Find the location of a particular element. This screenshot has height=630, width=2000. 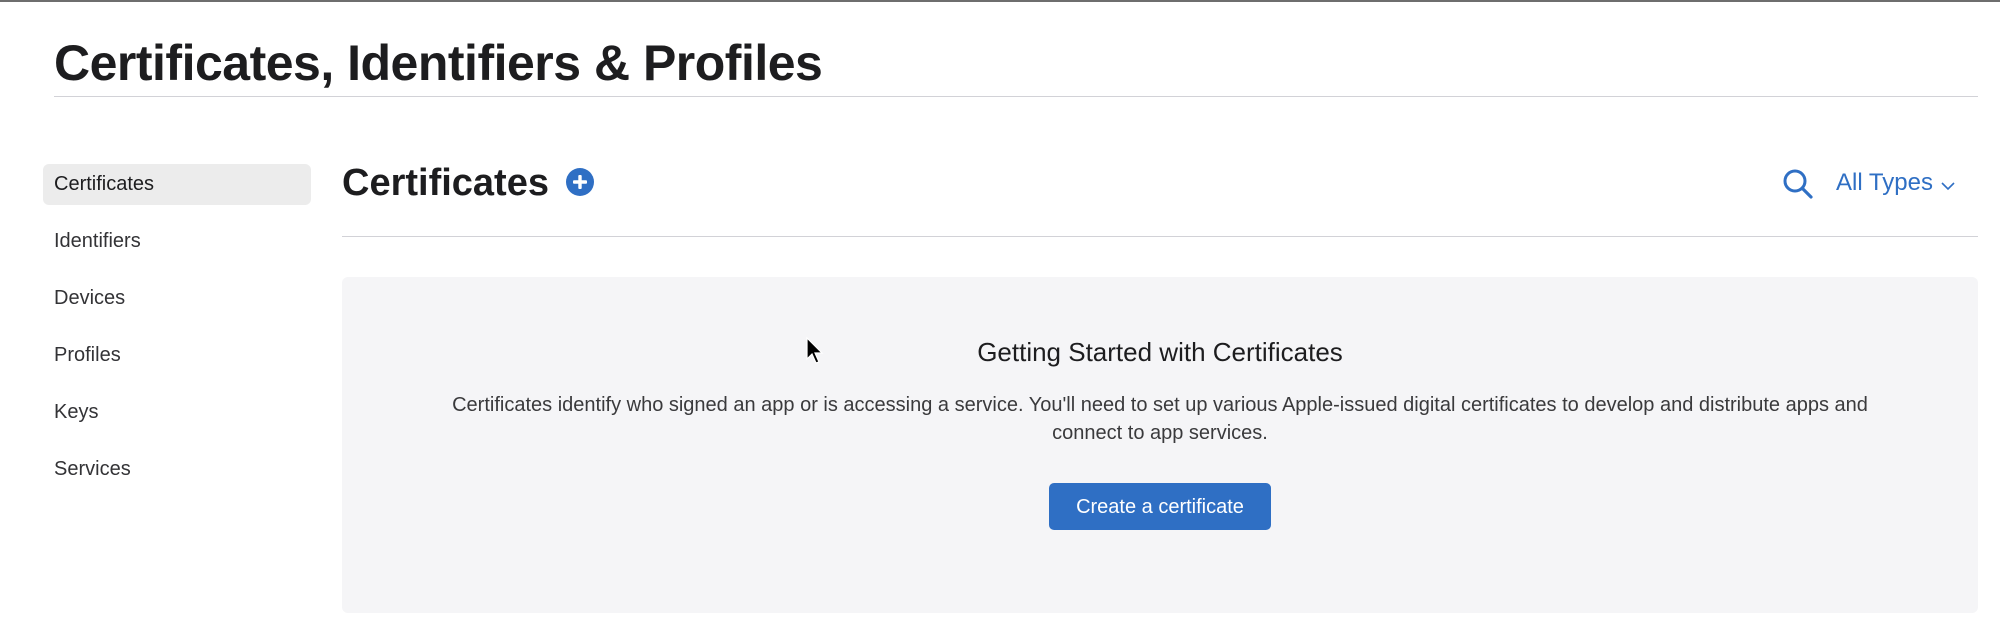

section-title: Certificates is located at coordinates (445, 183).